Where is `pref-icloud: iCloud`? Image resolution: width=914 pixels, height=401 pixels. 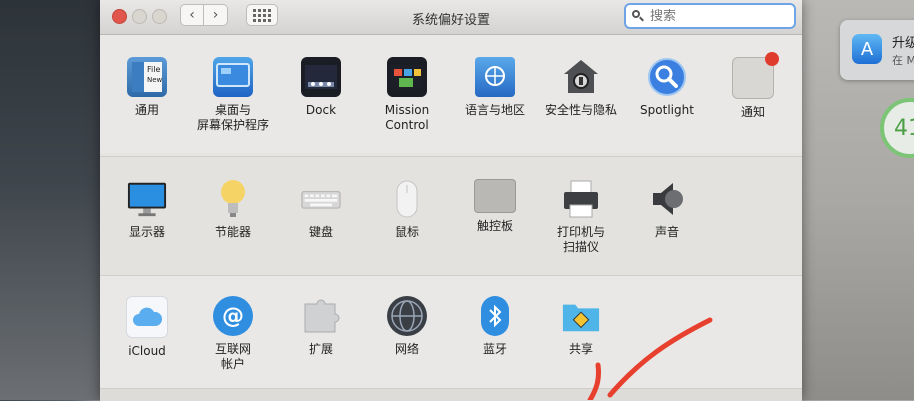
pref-icloud: iCloud is located at coordinates (147, 327).